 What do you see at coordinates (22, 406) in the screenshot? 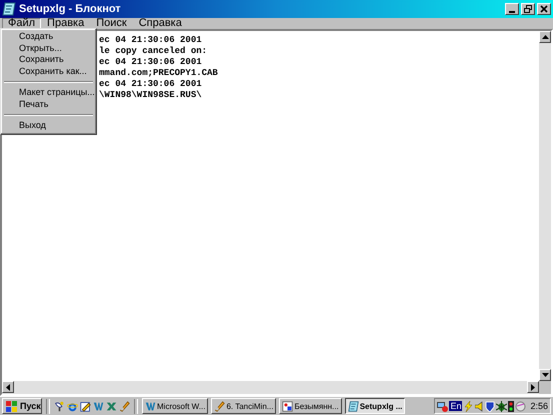
I see `start-button: Пуск` at bounding box center [22, 406].